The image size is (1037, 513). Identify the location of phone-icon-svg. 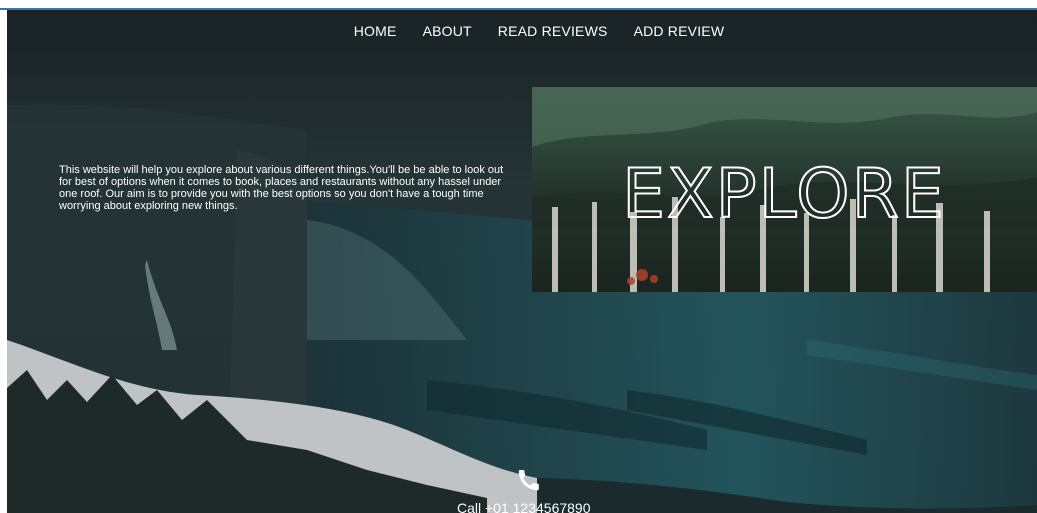
(528, 480).